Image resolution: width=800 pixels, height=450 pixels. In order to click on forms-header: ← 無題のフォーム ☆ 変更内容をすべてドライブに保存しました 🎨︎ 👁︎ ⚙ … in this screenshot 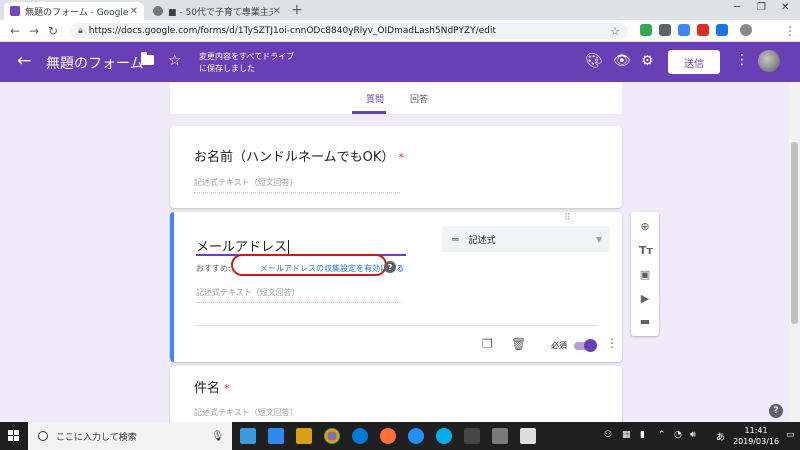, I will do `click(400, 62)`.